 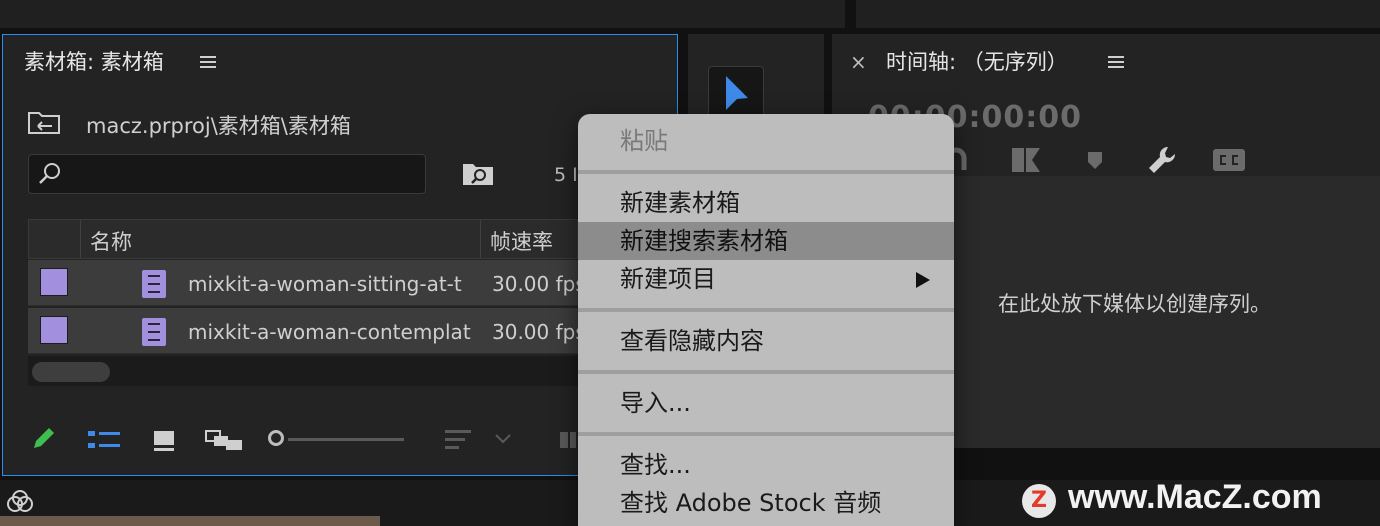 I want to click on search-icon, so click(x=49, y=173).